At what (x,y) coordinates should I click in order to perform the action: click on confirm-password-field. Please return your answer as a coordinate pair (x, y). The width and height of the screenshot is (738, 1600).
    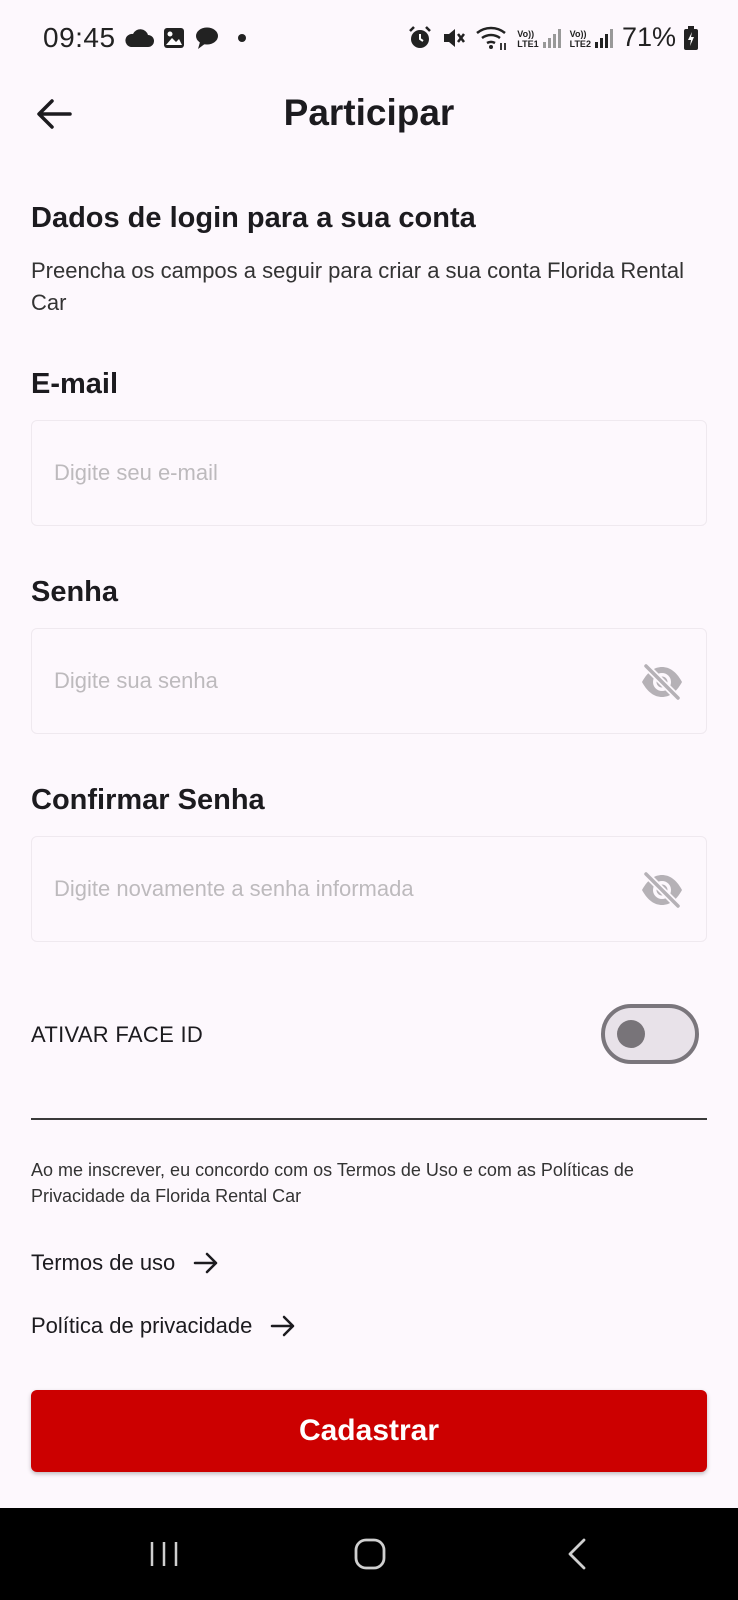
    Looking at the image, I should click on (369, 889).